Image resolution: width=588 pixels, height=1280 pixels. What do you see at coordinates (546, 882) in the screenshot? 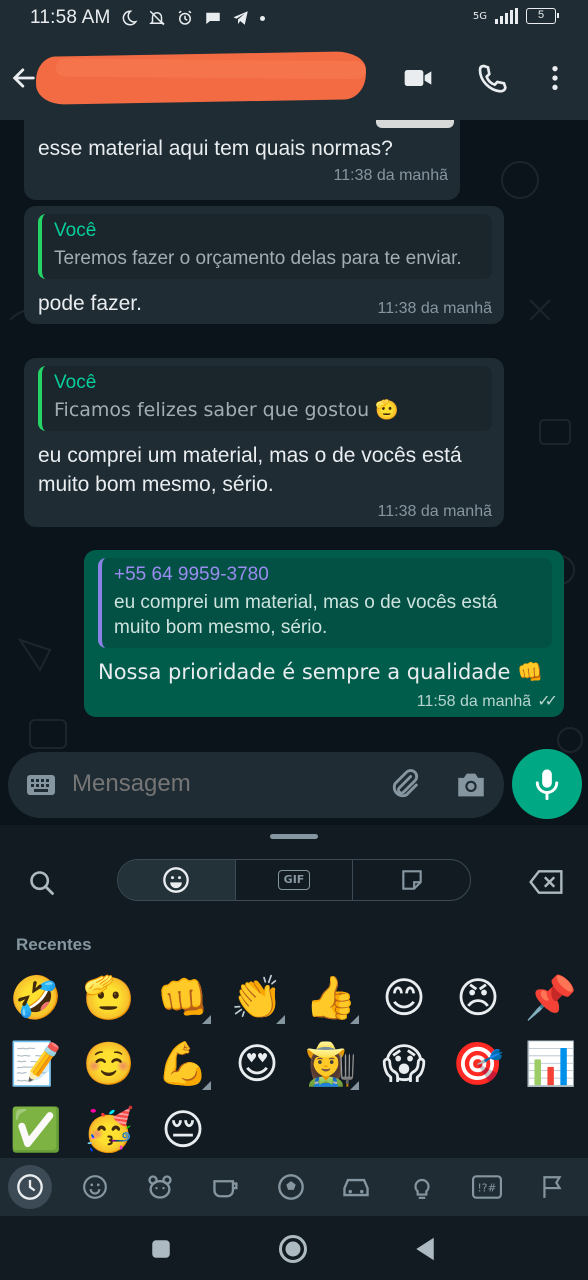
I see `backspace-icon` at bounding box center [546, 882].